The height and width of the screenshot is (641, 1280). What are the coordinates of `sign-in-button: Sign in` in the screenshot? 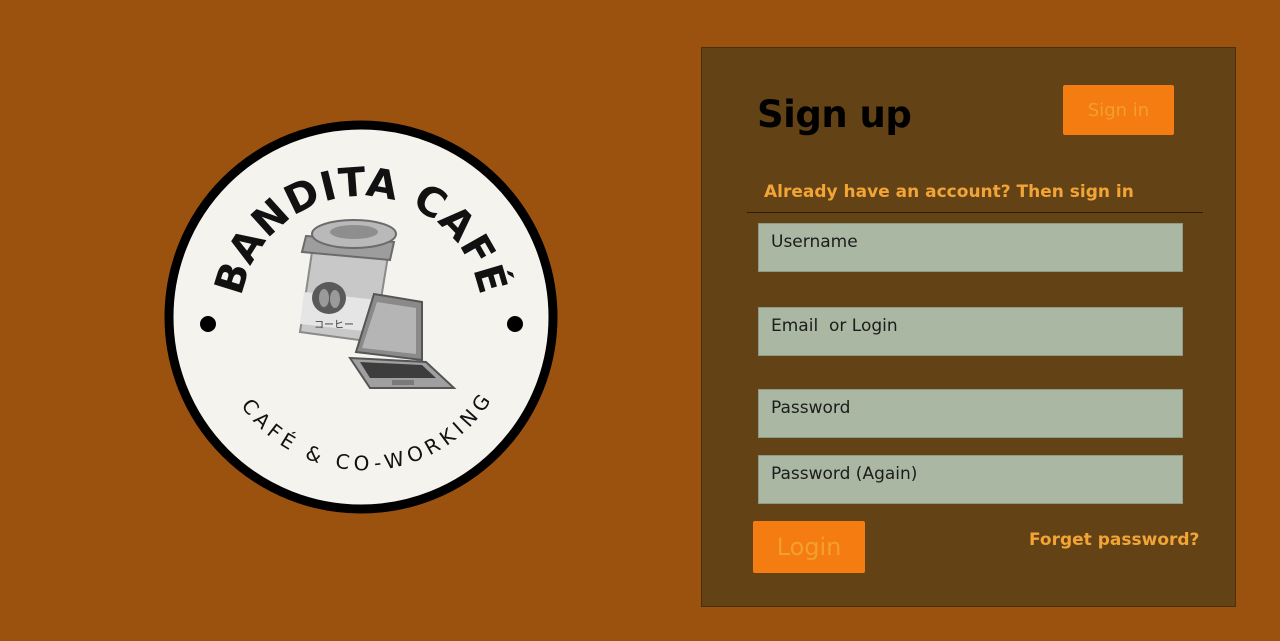 It's located at (1118, 110).